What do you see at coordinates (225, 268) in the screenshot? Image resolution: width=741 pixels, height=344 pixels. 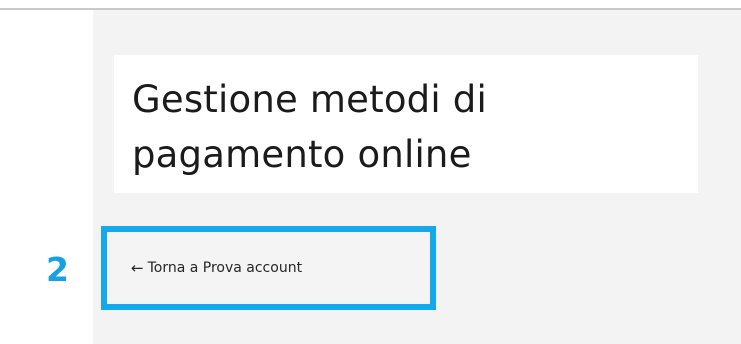 I see `back-link-label: Torna a Prova account` at bounding box center [225, 268].